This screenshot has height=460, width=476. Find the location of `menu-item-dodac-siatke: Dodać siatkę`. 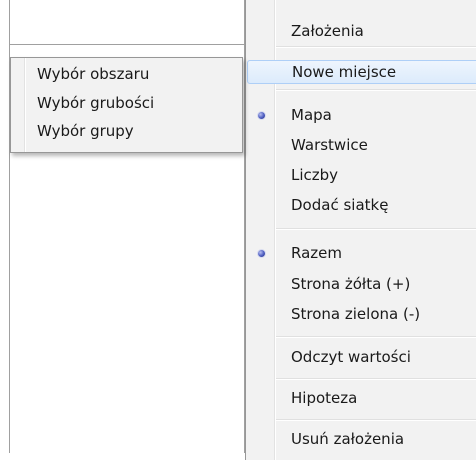

menu-item-dodac-siatke: Dodać siatkę is located at coordinates (361, 205).